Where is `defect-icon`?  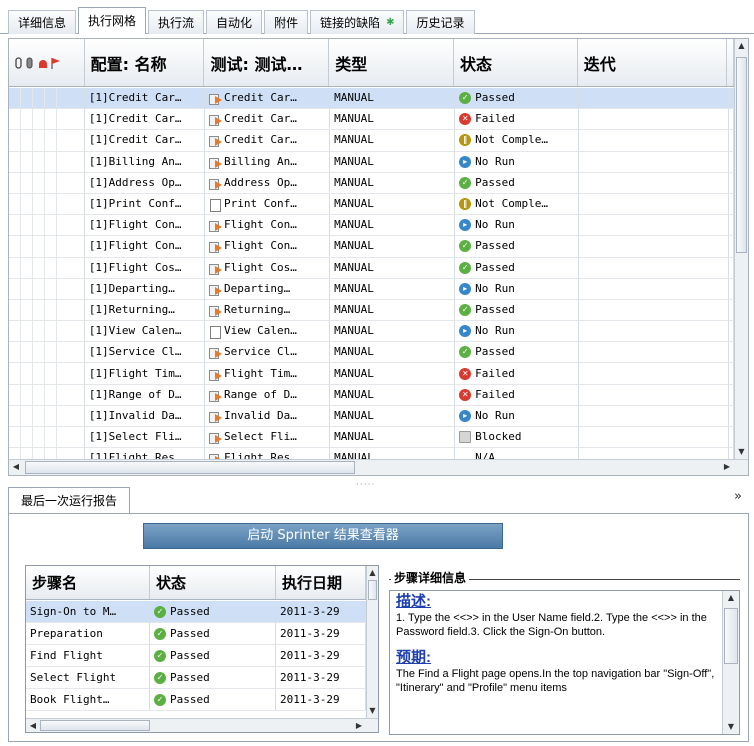 defect-icon is located at coordinates (43, 63).